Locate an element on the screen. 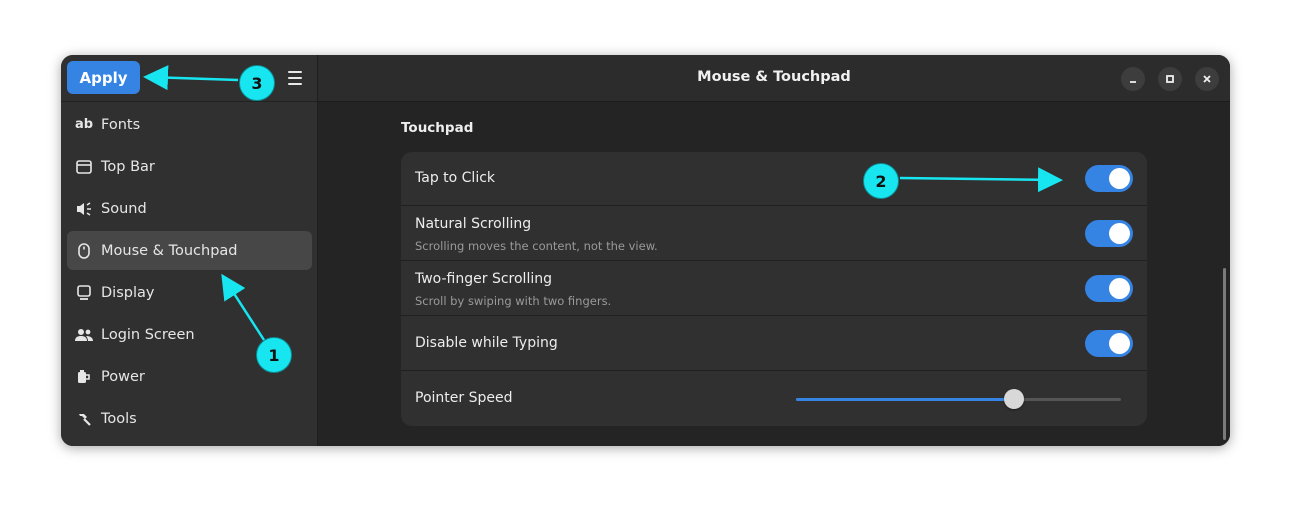  annotation-badge-2: 2 is located at coordinates (881, 181).